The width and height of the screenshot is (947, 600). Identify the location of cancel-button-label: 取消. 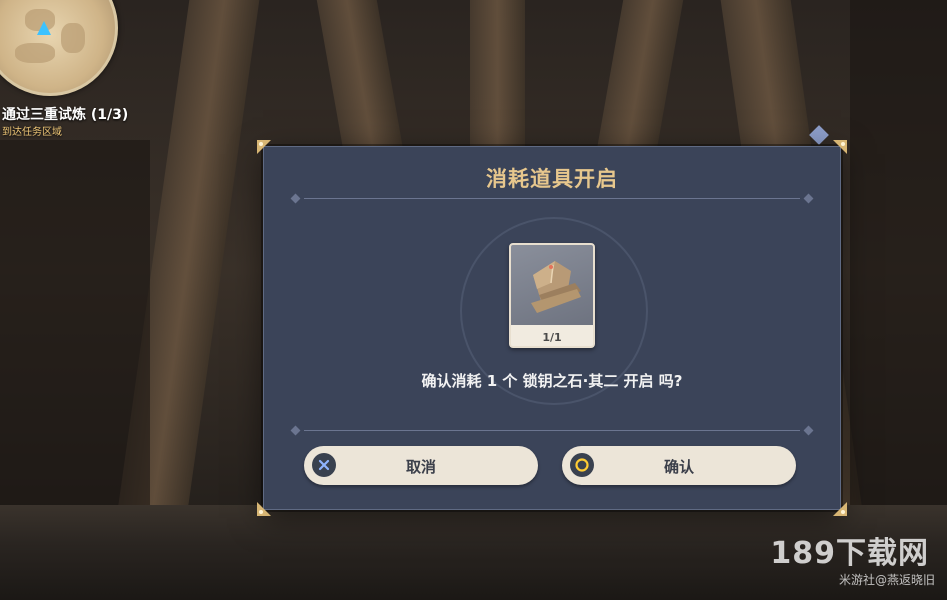
(420, 467).